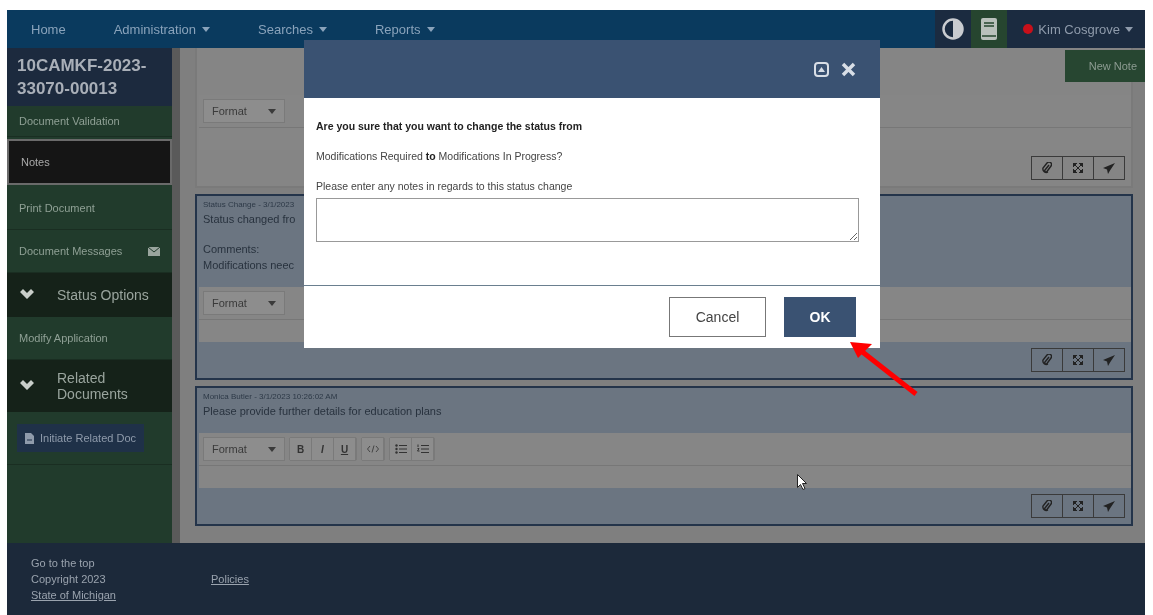 The width and height of the screenshot is (1153, 615). Describe the element at coordinates (281, 579) in the screenshot. I see `policies-link: Policies` at that location.